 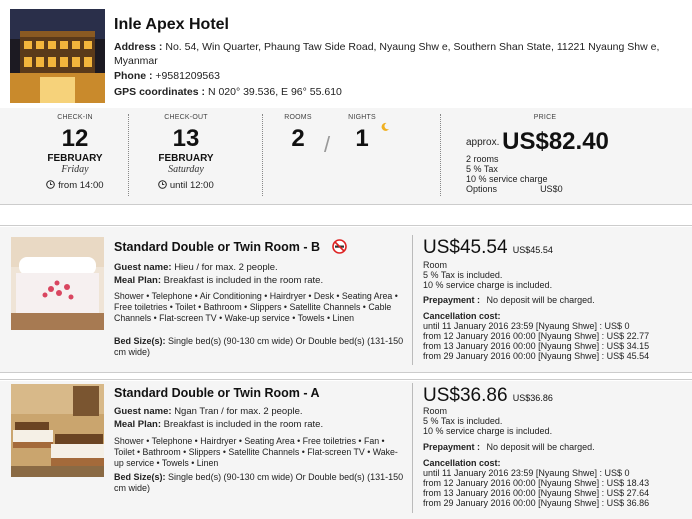 What do you see at coordinates (362, 138) in the screenshot?
I see `nights-count: 1` at bounding box center [362, 138].